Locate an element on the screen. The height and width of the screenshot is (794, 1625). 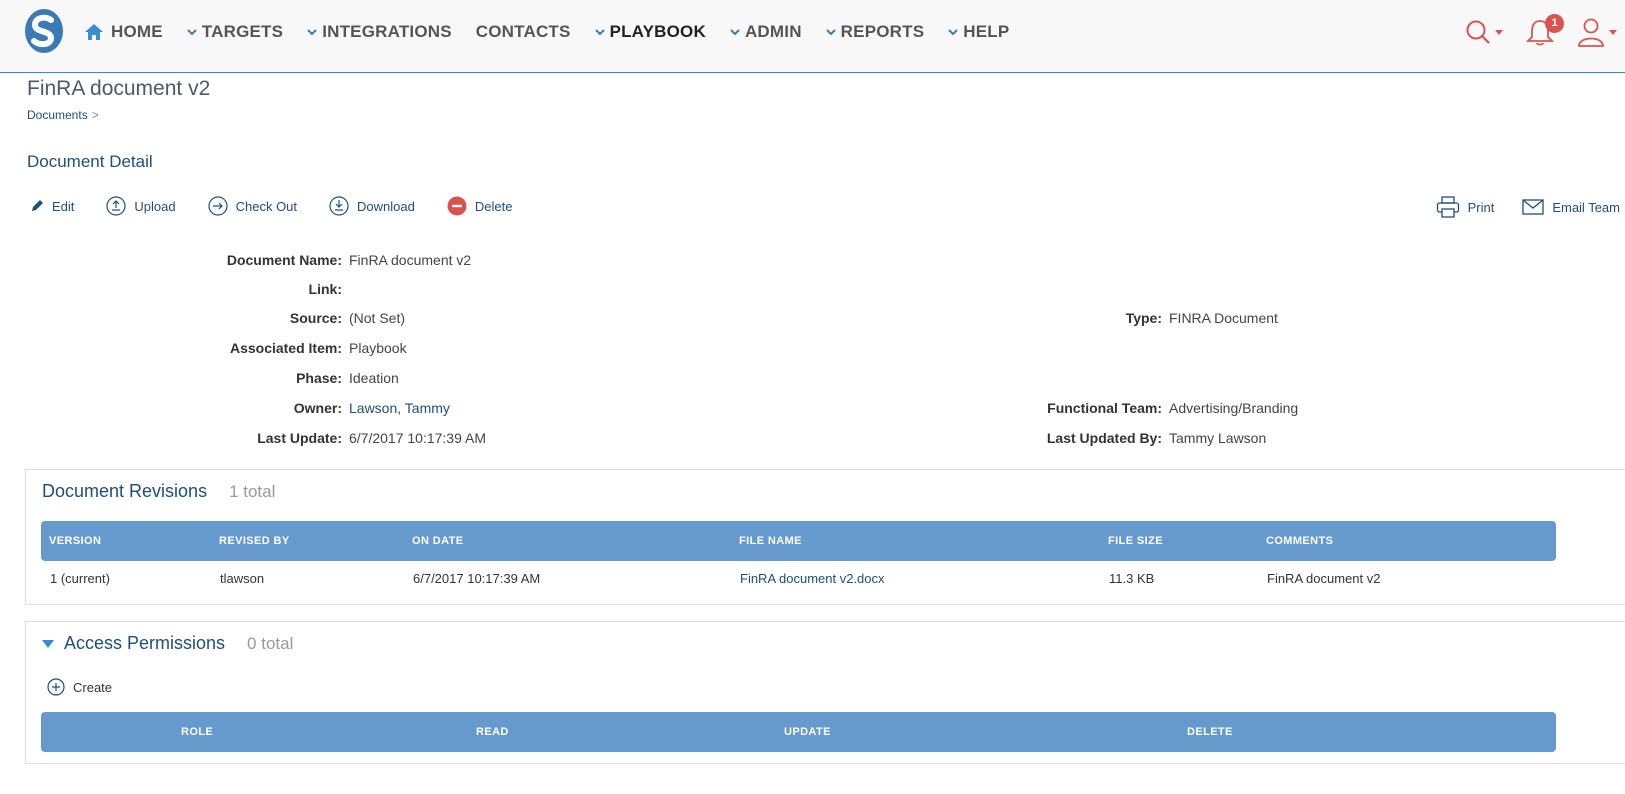
edit-label: Edit is located at coordinates (63, 206).